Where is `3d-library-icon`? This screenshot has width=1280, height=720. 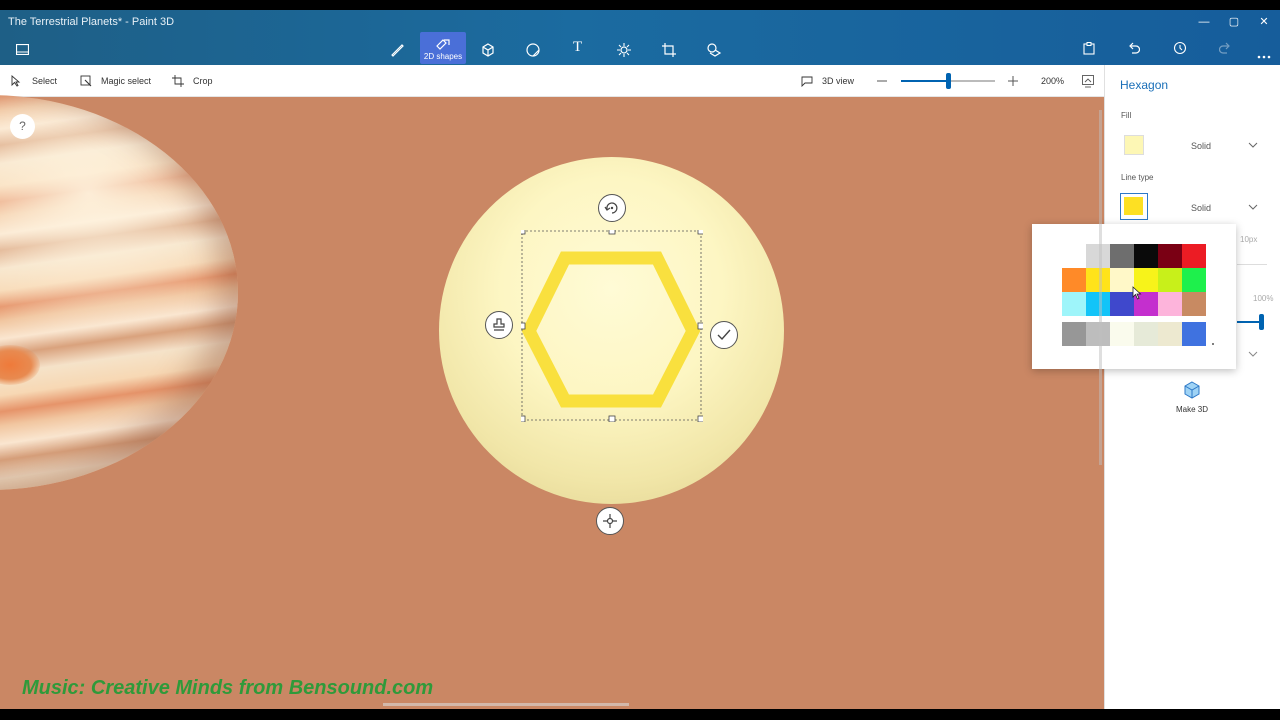 3d-library-icon is located at coordinates (714, 50).